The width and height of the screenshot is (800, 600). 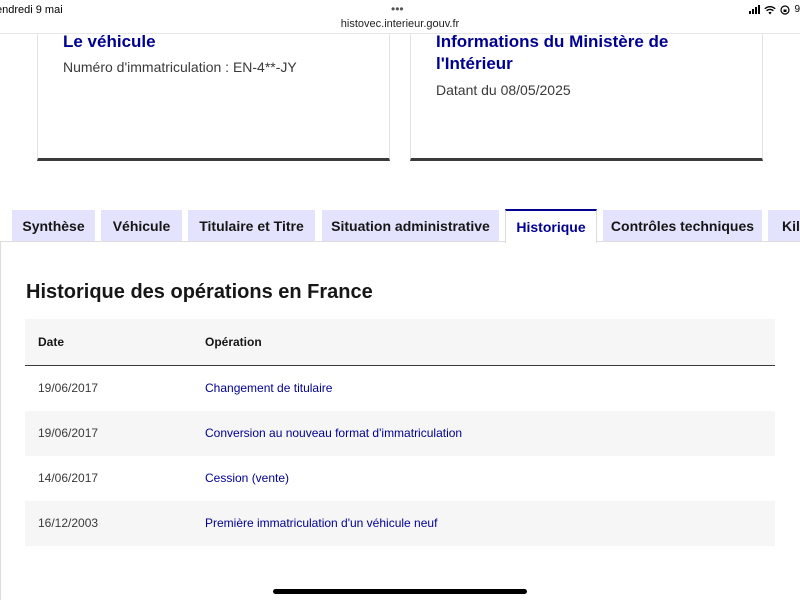 I want to click on row-date: 14/06/2017, so click(x=68, y=478).